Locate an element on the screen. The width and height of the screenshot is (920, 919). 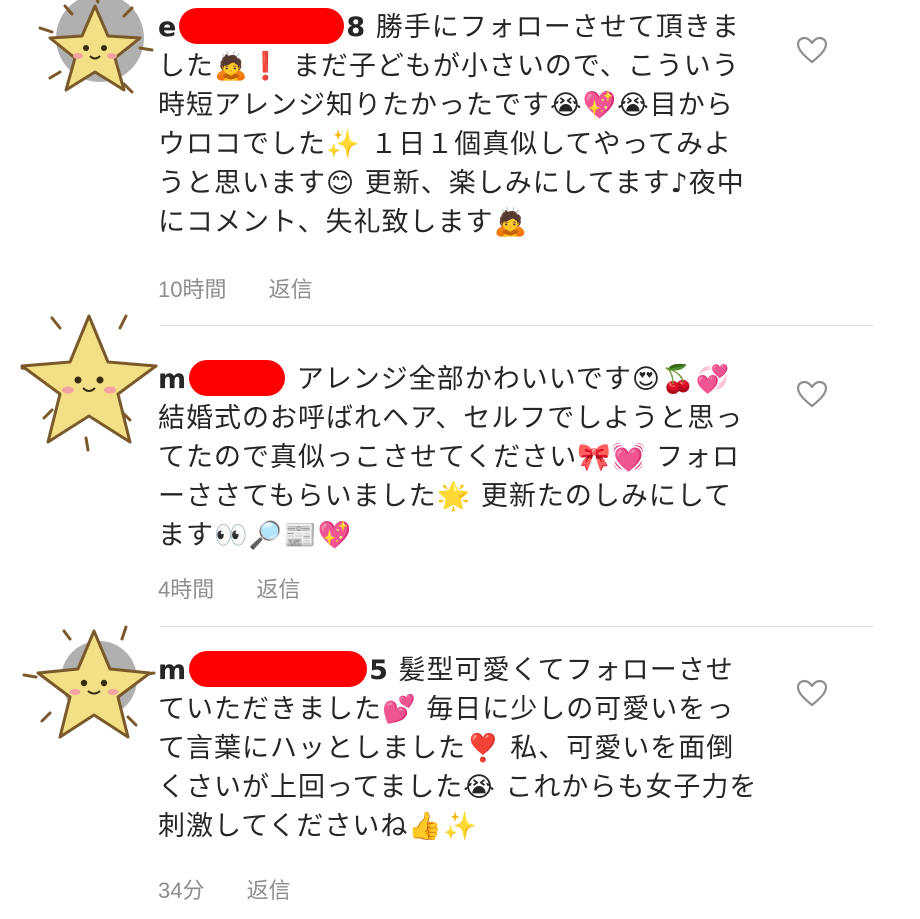
comment-meta: 4時間 返信 is located at coordinates (247, 588).